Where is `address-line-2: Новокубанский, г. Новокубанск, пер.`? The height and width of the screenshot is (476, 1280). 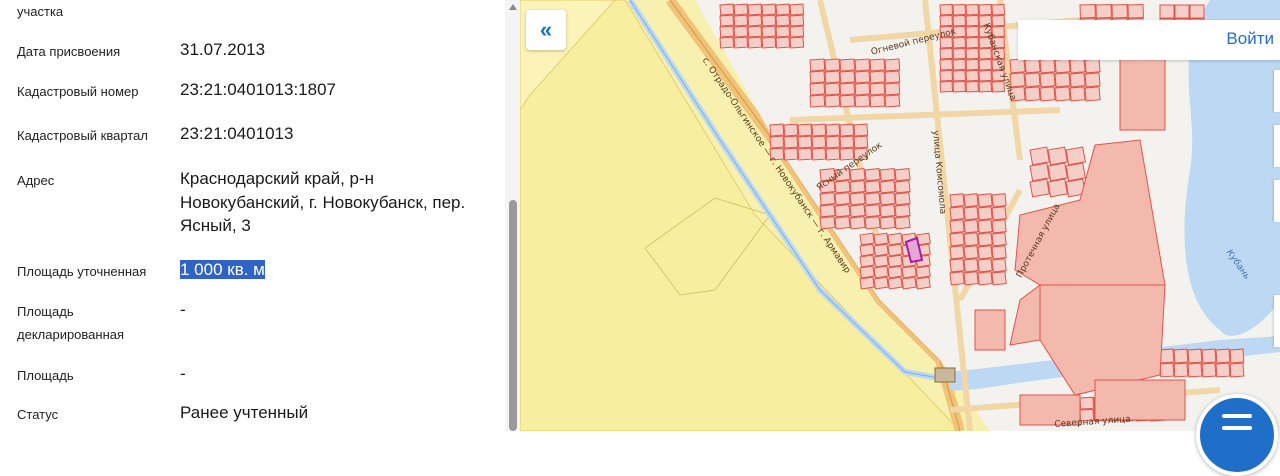 address-line-2: Новокубанский, г. Новокубанск, пер. is located at coordinates (323, 202).